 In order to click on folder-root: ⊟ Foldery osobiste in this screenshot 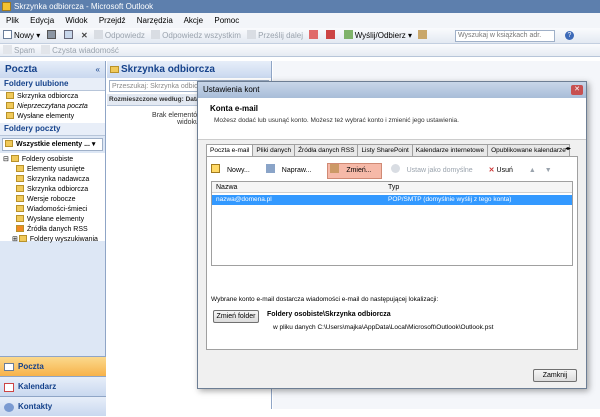, I will do `click(52, 160)`.